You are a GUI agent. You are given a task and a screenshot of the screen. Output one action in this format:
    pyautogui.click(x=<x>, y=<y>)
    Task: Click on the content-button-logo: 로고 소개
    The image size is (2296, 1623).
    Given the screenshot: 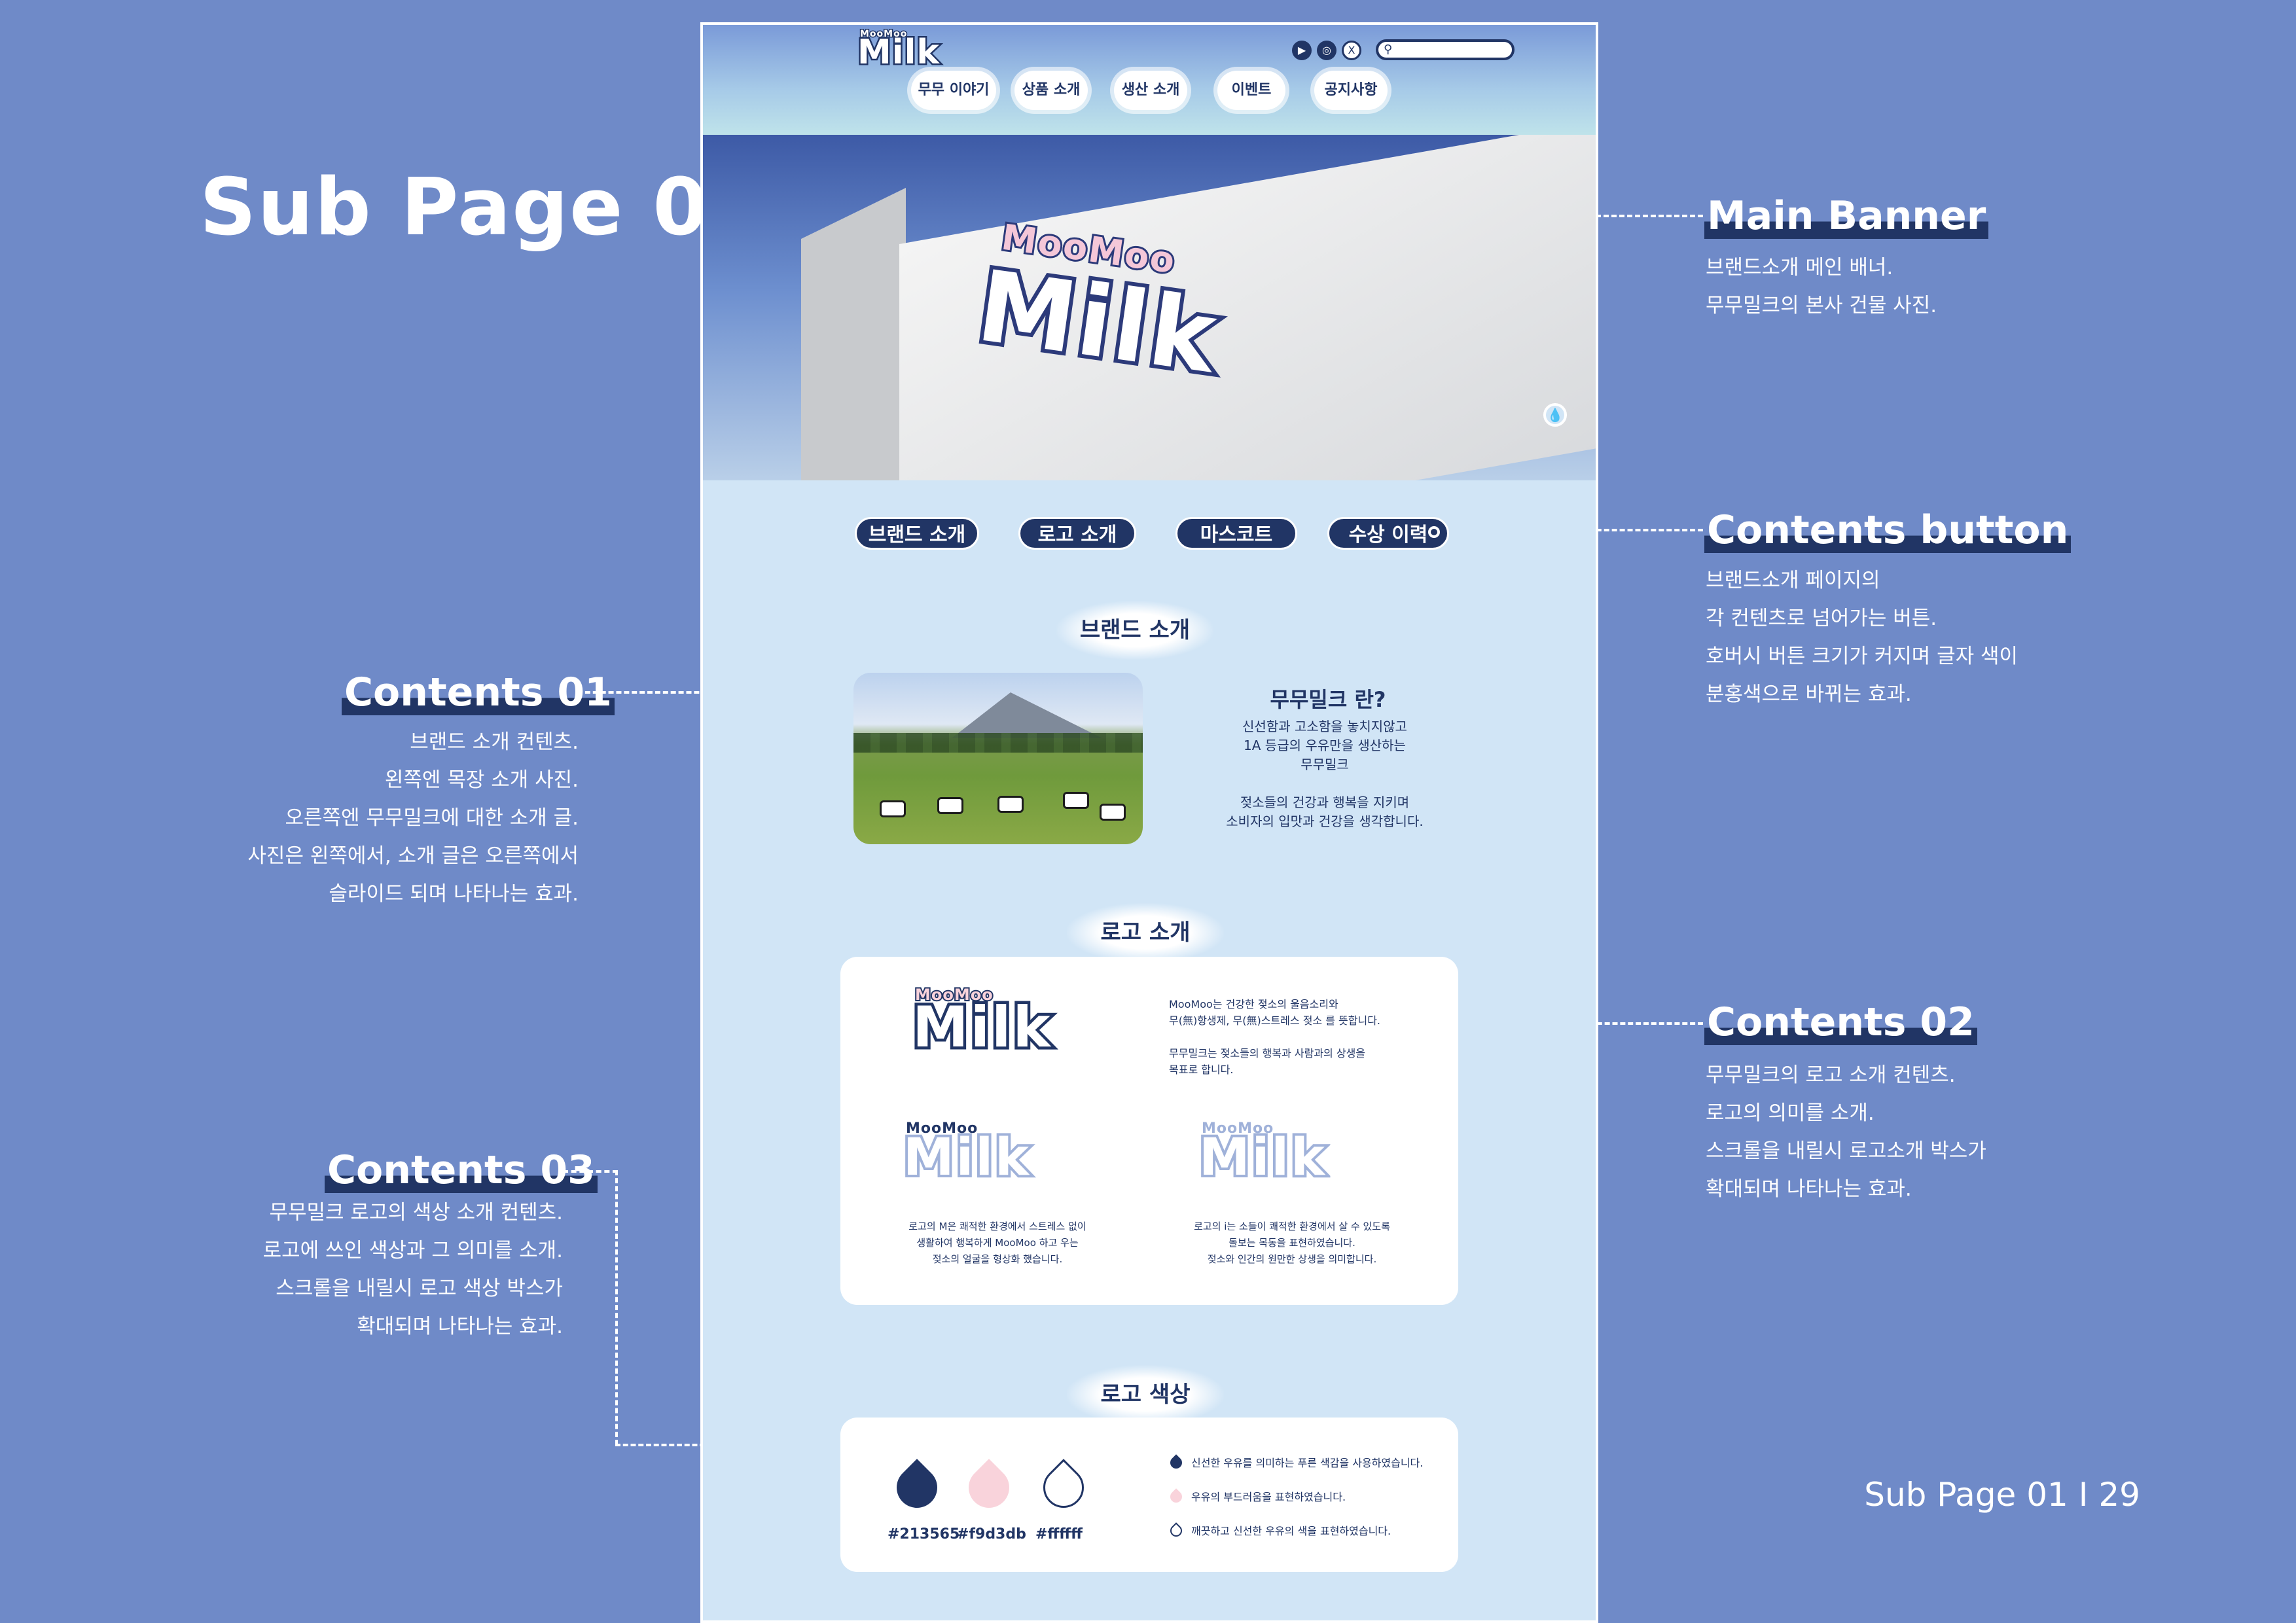 What is the action you would take?
    pyautogui.click(x=1077, y=533)
    